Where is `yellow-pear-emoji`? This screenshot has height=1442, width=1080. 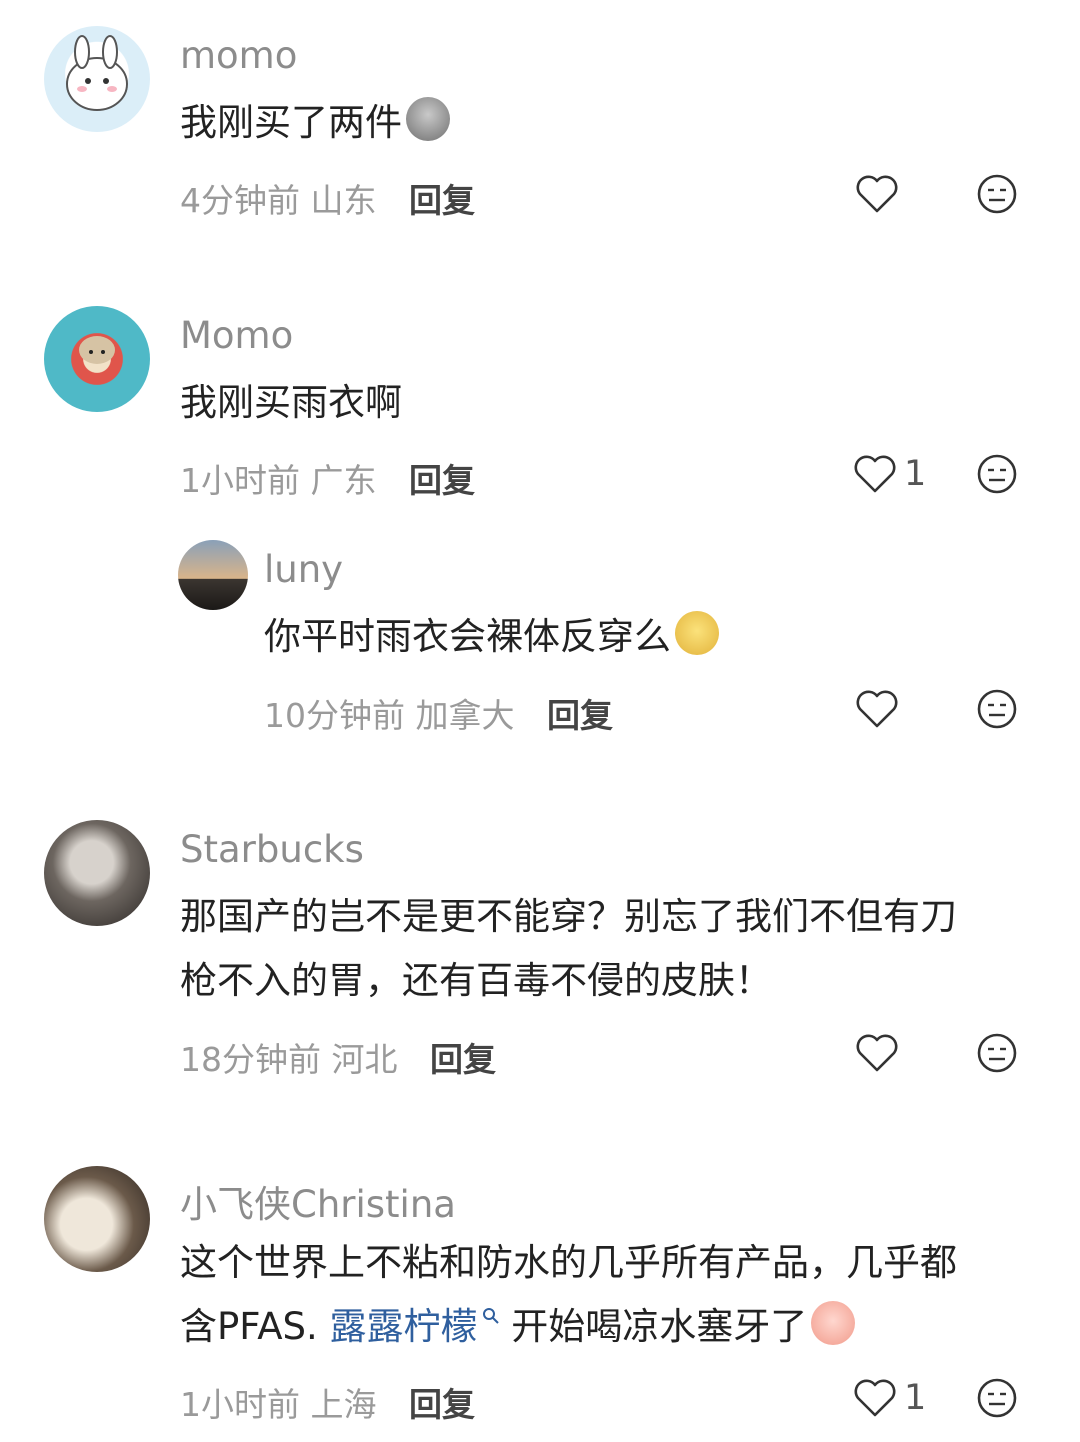 yellow-pear-emoji is located at coordinates (697, 633).